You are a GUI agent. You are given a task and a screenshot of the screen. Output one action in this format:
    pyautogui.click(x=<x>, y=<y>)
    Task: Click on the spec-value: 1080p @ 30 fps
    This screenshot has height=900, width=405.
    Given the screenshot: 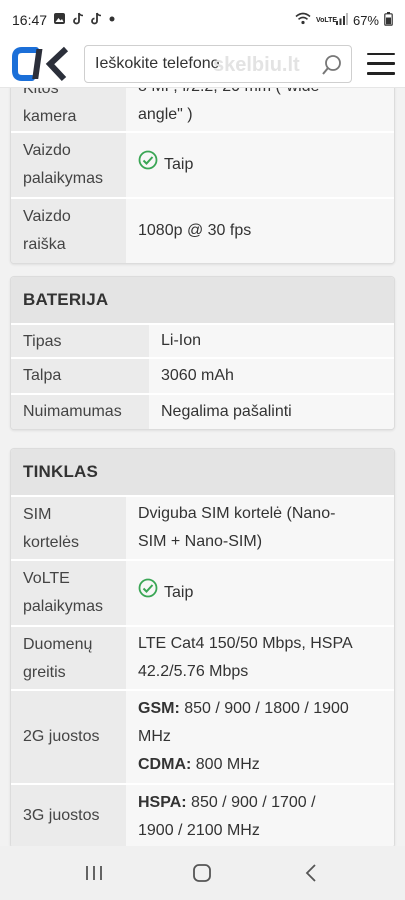 What is the action you would take?
    pyautogui.click(x=260, y=231)
    